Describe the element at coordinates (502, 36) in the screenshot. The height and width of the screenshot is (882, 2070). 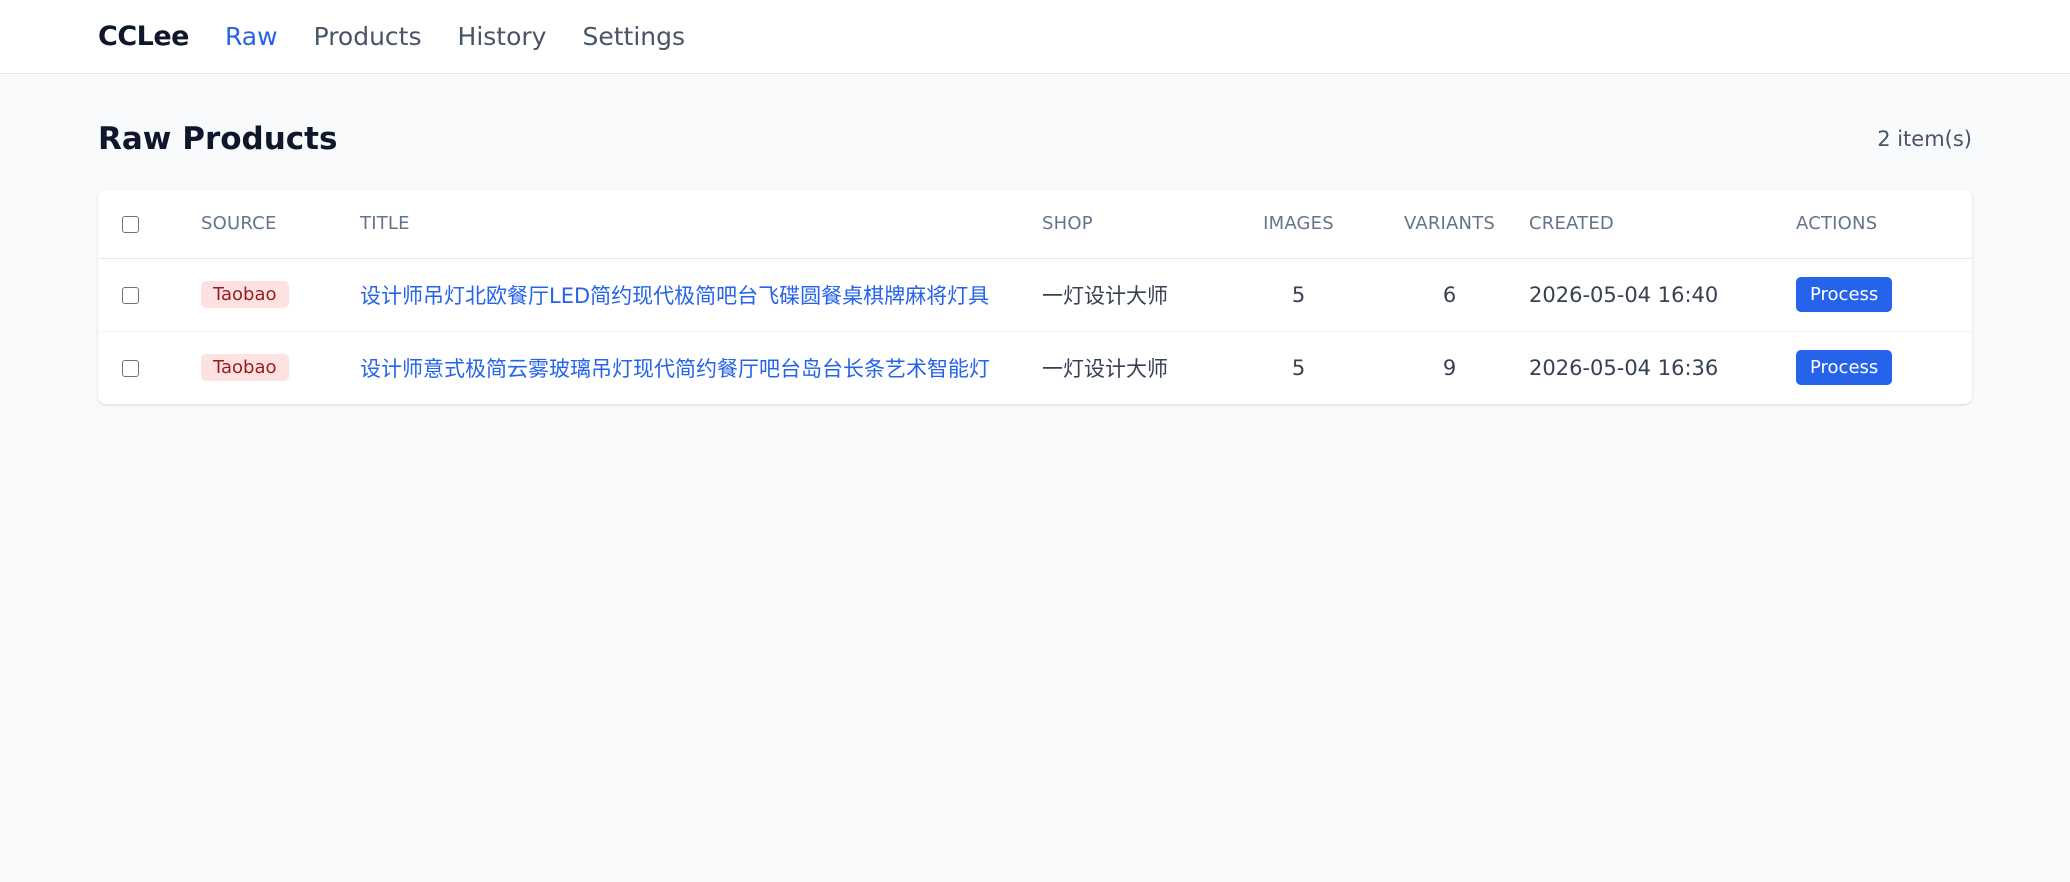
I see `nav-link-history: History` at that location.